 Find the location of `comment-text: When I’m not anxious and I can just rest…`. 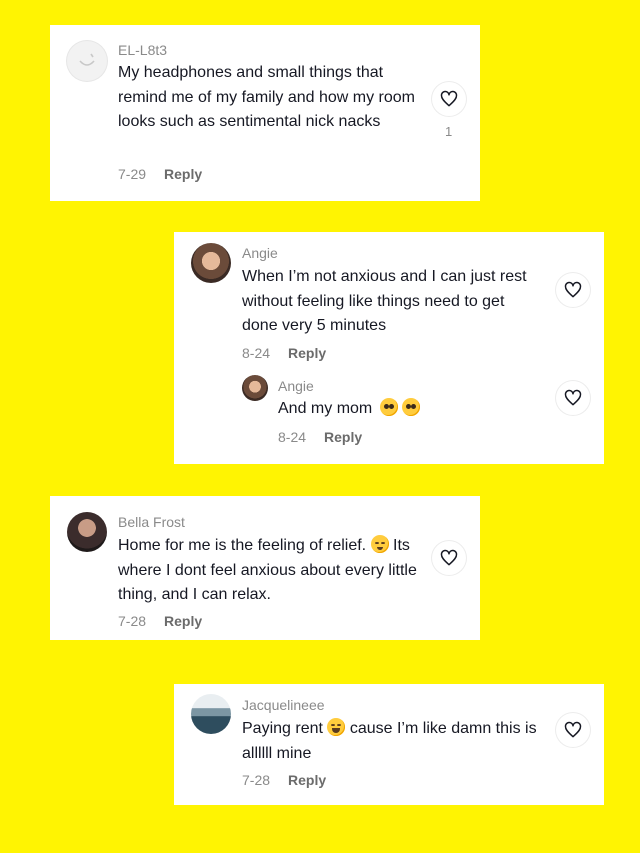

comment-text: When I’m not anxious and I can just rest… is located at coordinates (384, 301).